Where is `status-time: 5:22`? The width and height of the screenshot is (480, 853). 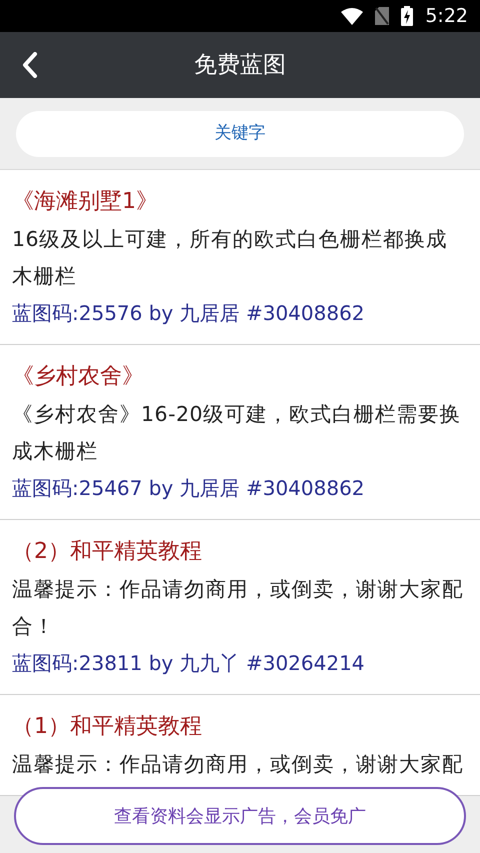
status-time: 5:22 is located at coordinates (446, 16).